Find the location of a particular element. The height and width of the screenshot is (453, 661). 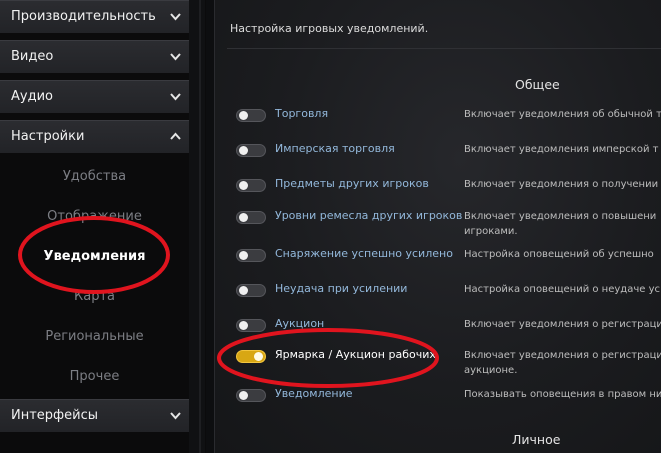

section-interfaces: Интерфейсы is located at coordinates (94, 415).